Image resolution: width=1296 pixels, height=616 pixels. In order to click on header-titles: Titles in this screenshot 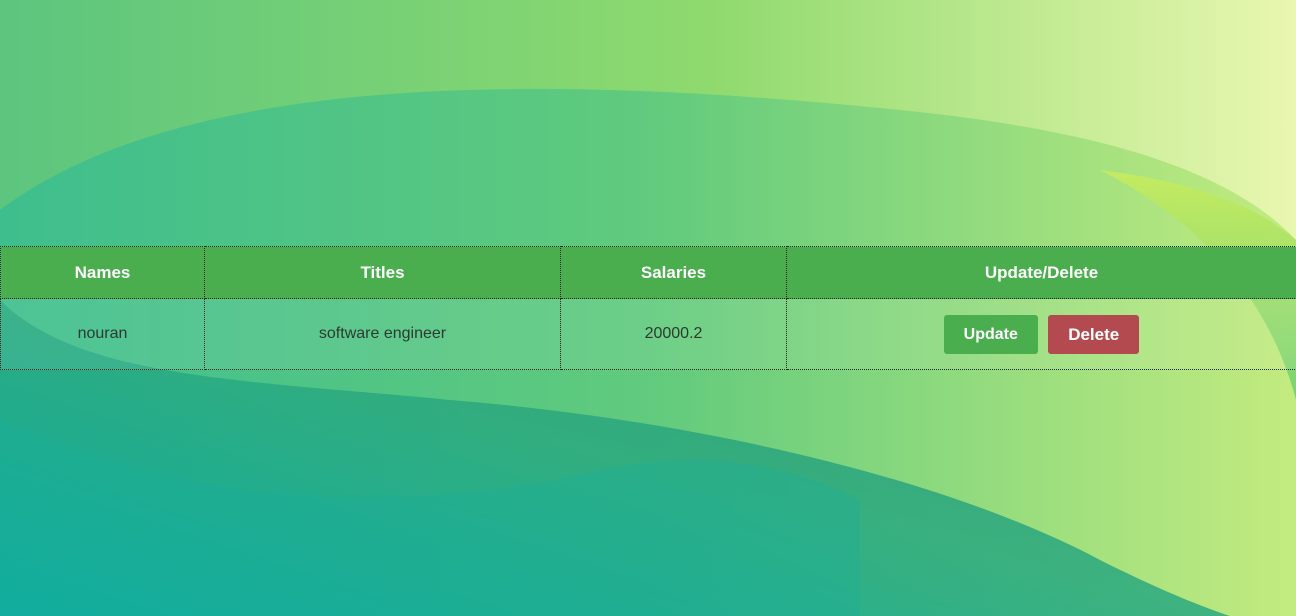, I will do `click(382, 272)`.